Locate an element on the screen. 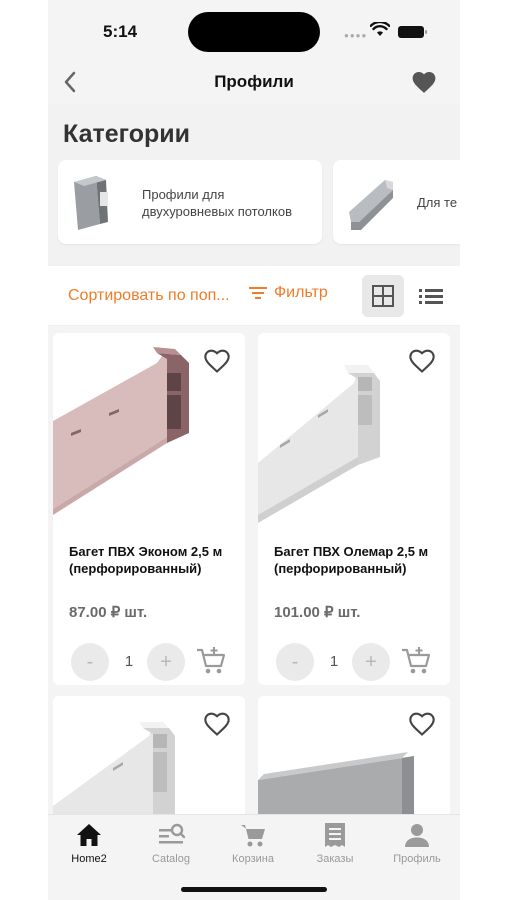  page-title: Профили is located at coordinates (254, 81).